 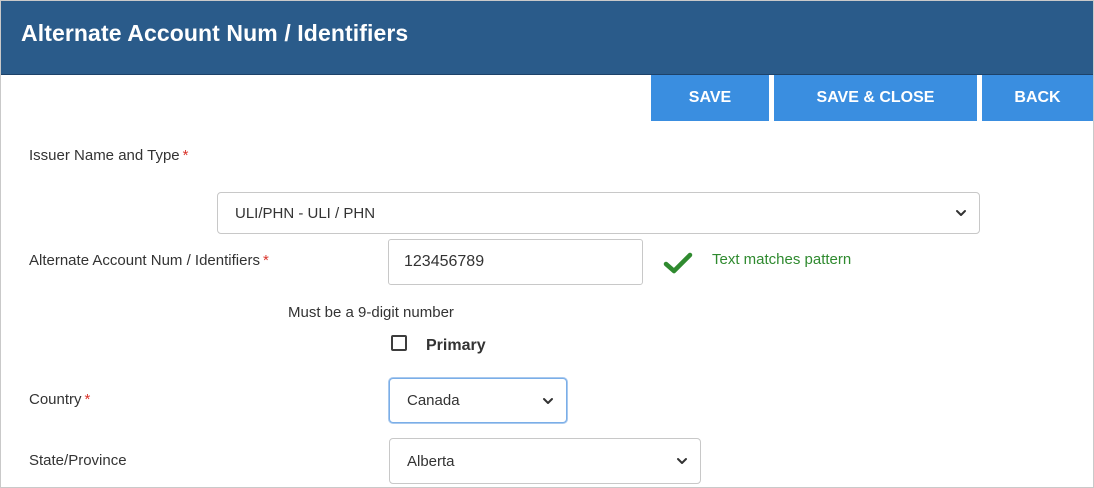 What do you see at coordinates (545, 461) in the screenshot?
I see `state-select: Alberta` at bounding box center [545, 461].